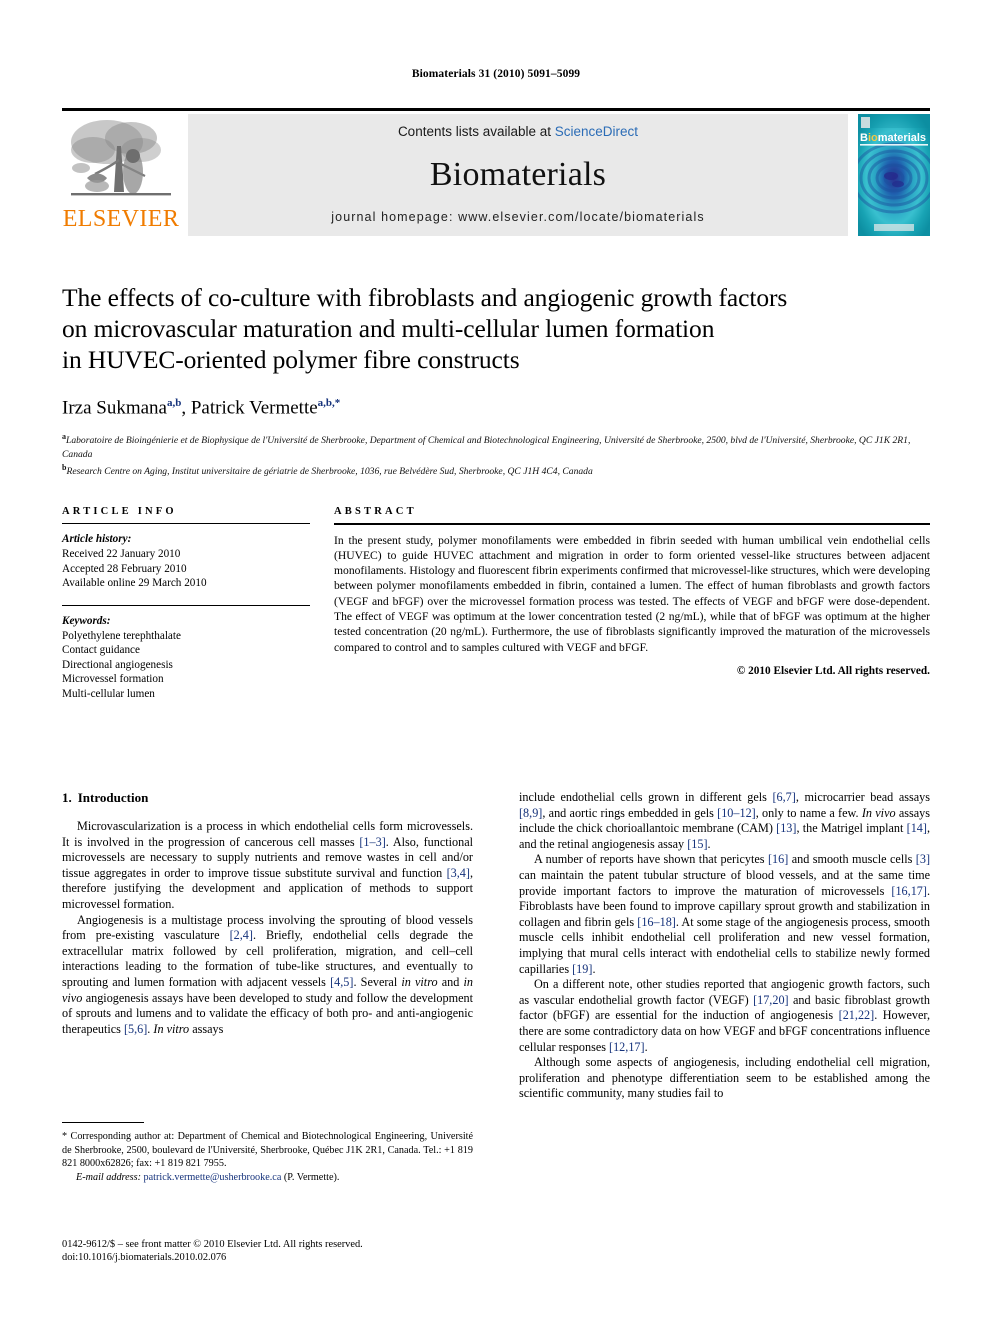 This screenshot has height=1323, width=992. What do you see at coordinates (186, 524) in the screenshot?
I see `article-info-rule` at bounding box center [186, 524].